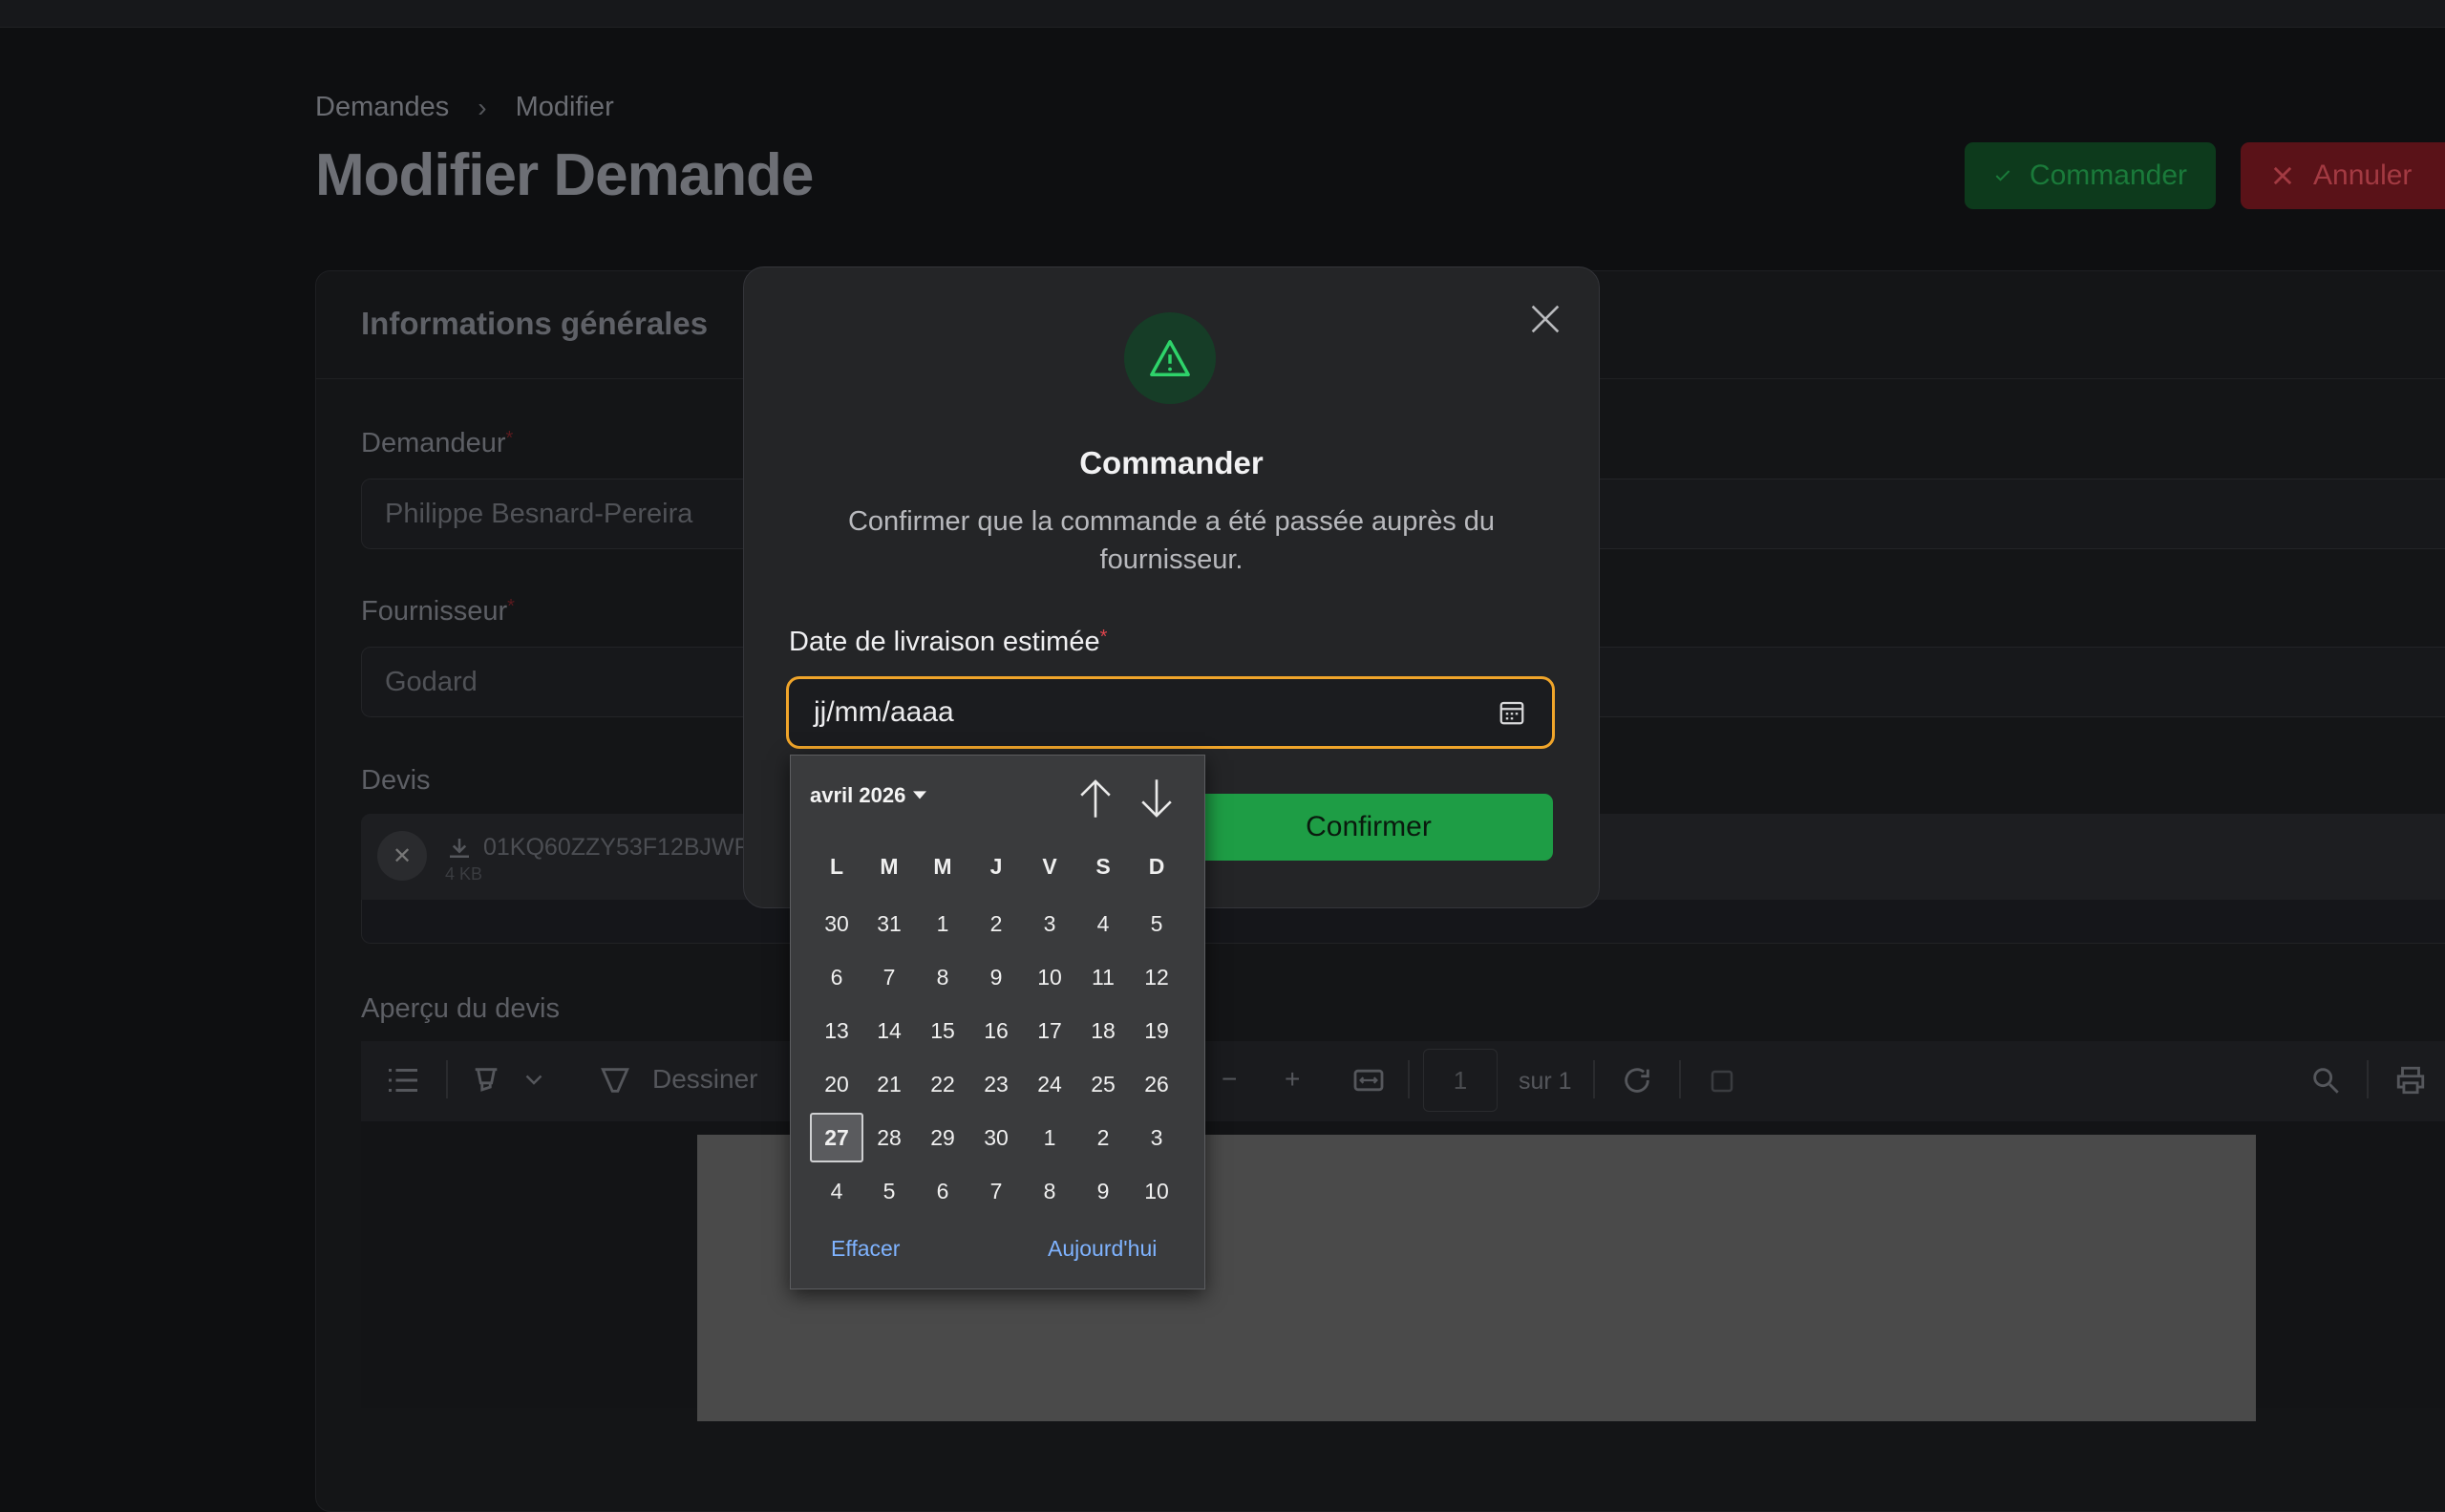 This screenshot has width=2445, height=1512. Describe the element at coordinates (1545, 319) in the screenshot. I see `modal-close-button` at that location.